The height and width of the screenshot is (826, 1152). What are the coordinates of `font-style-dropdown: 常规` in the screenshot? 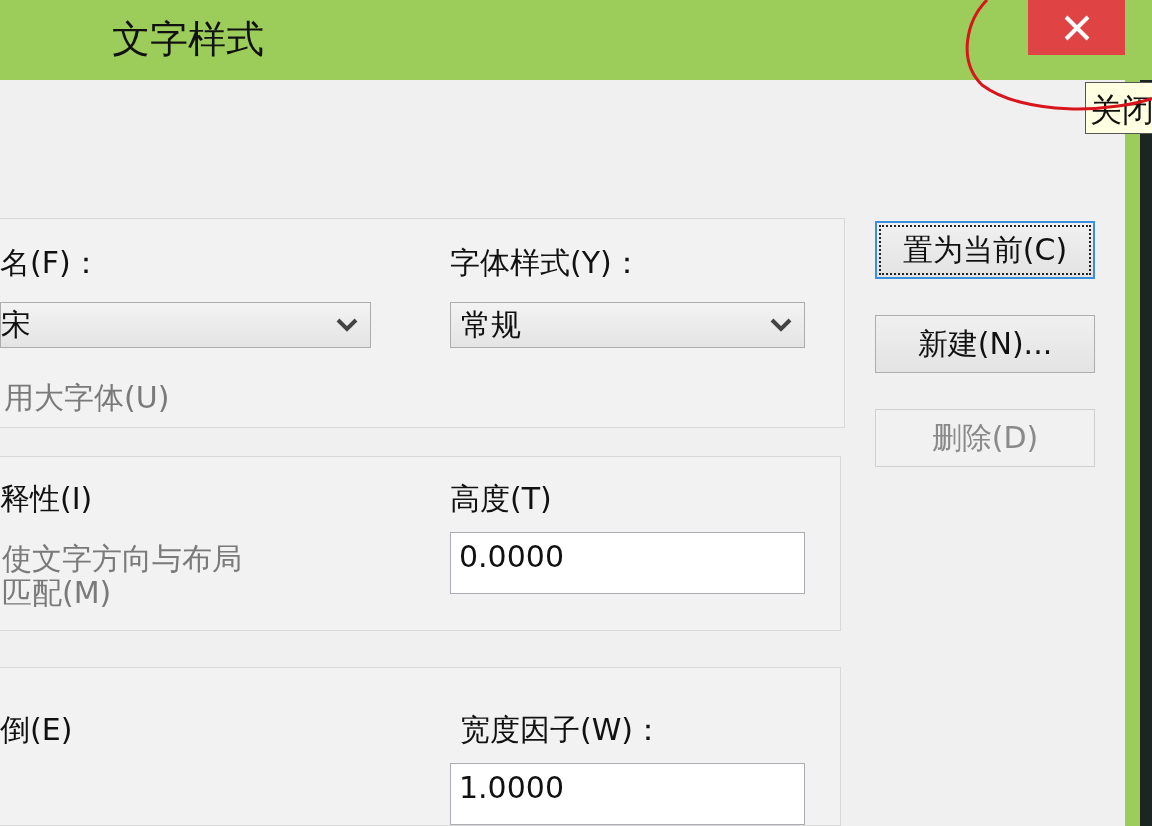 It's located at (627, 325).